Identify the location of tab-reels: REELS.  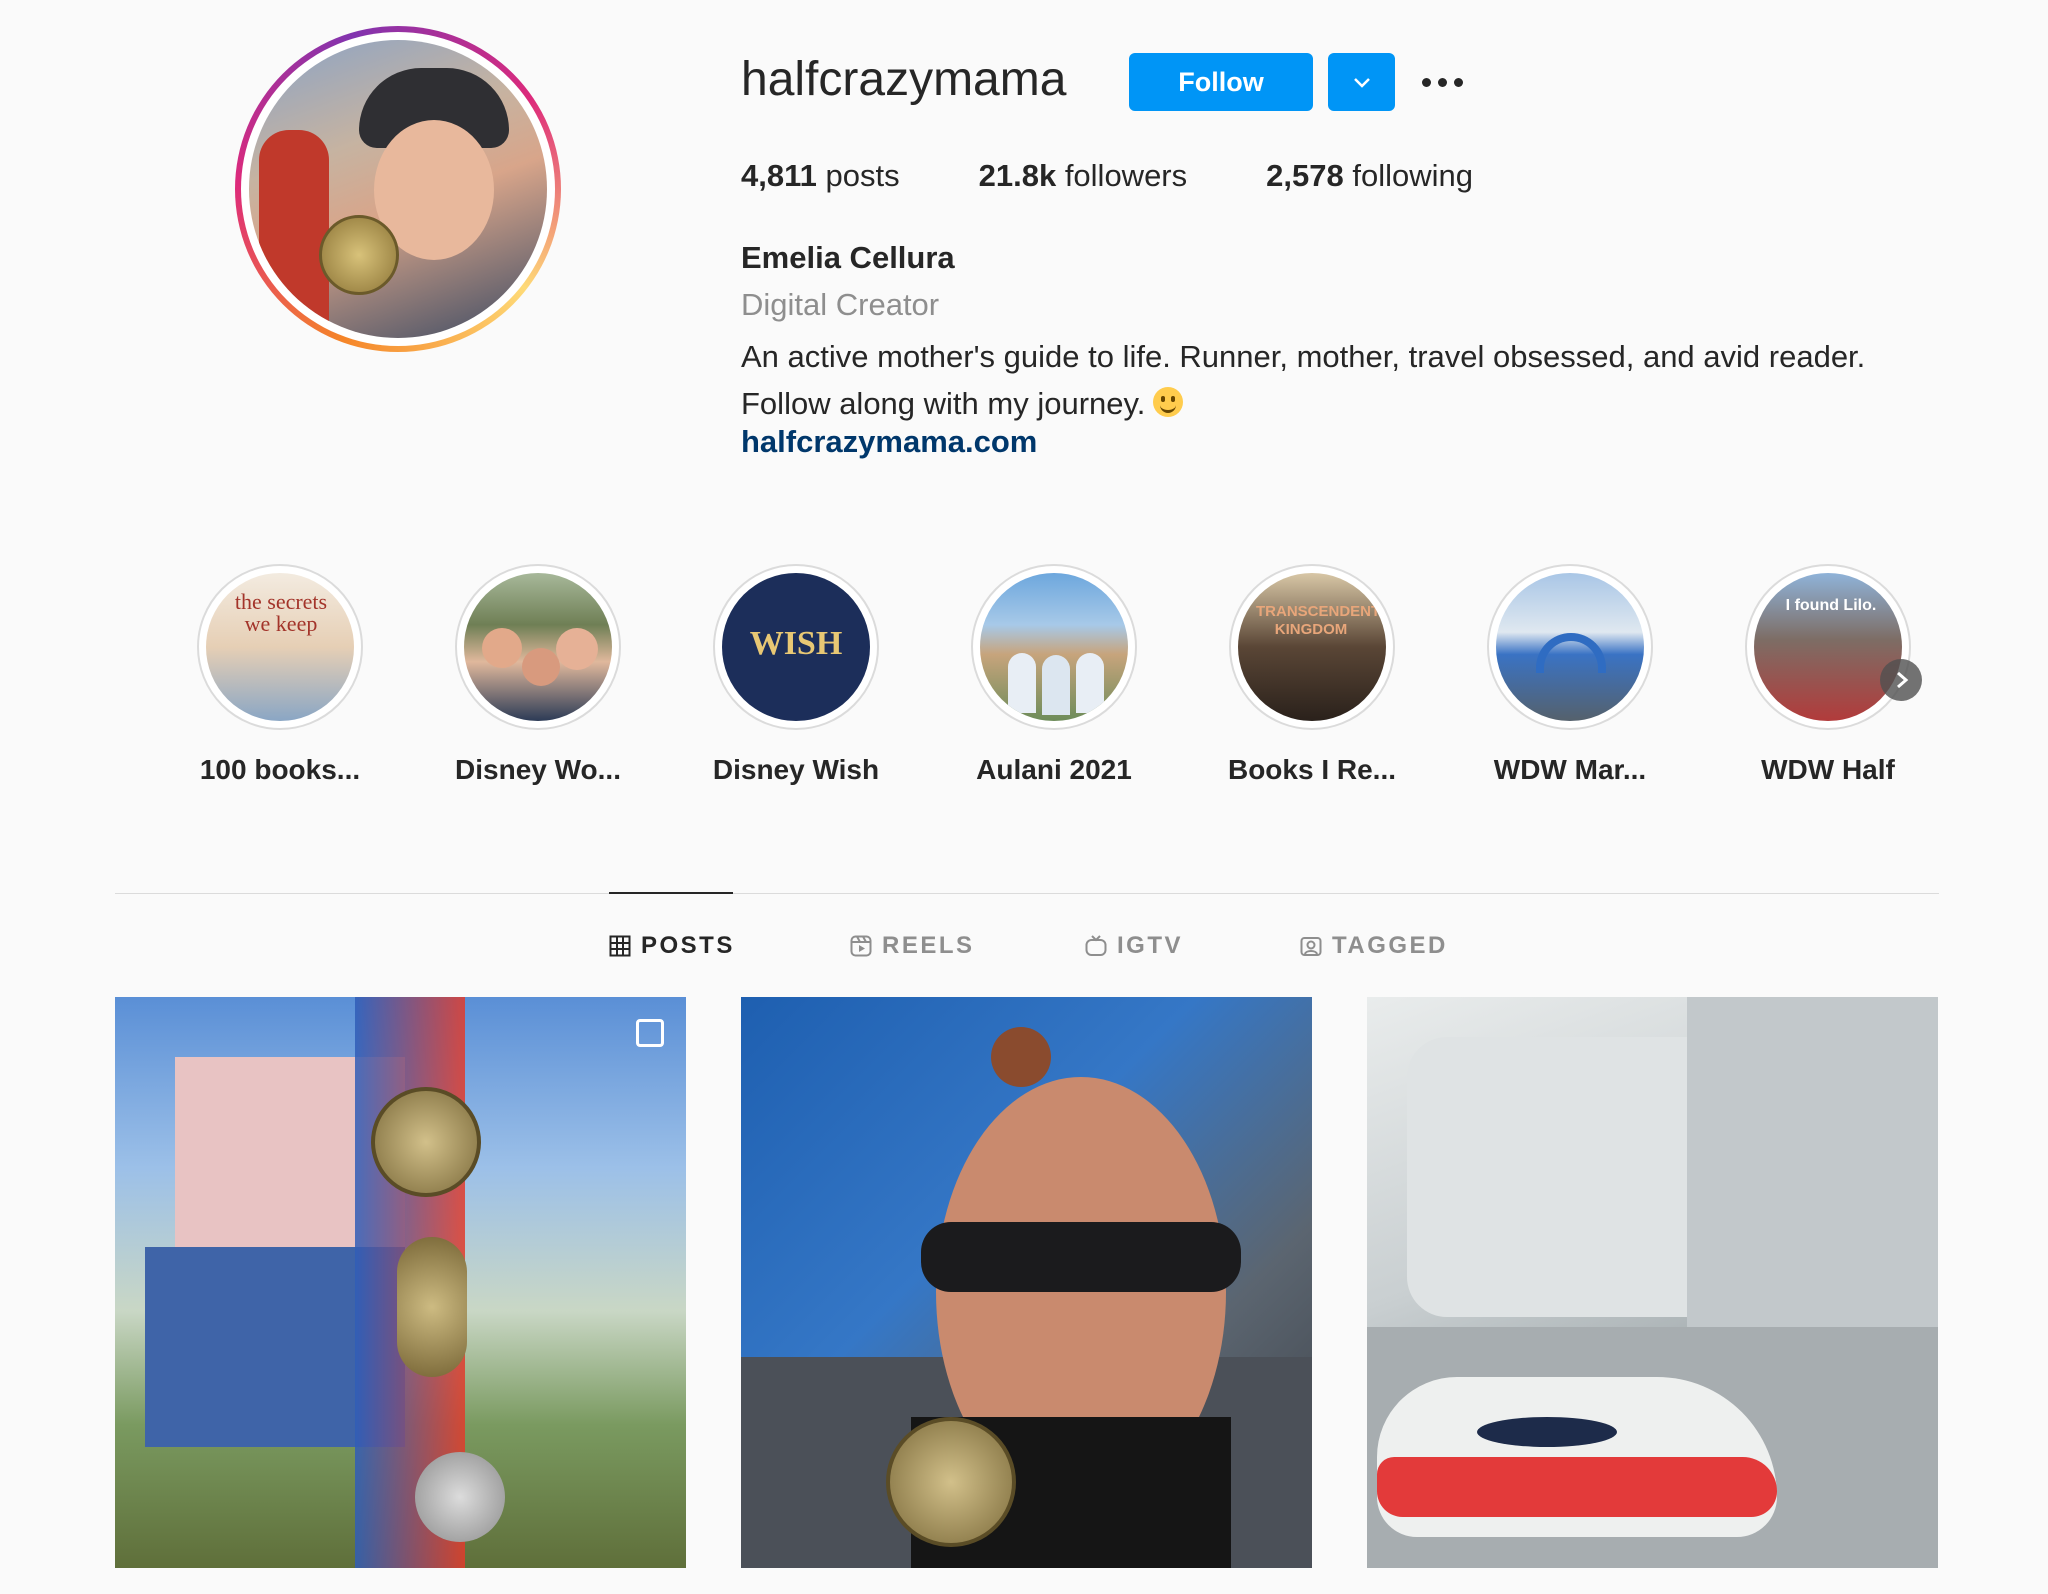
(912, 946).